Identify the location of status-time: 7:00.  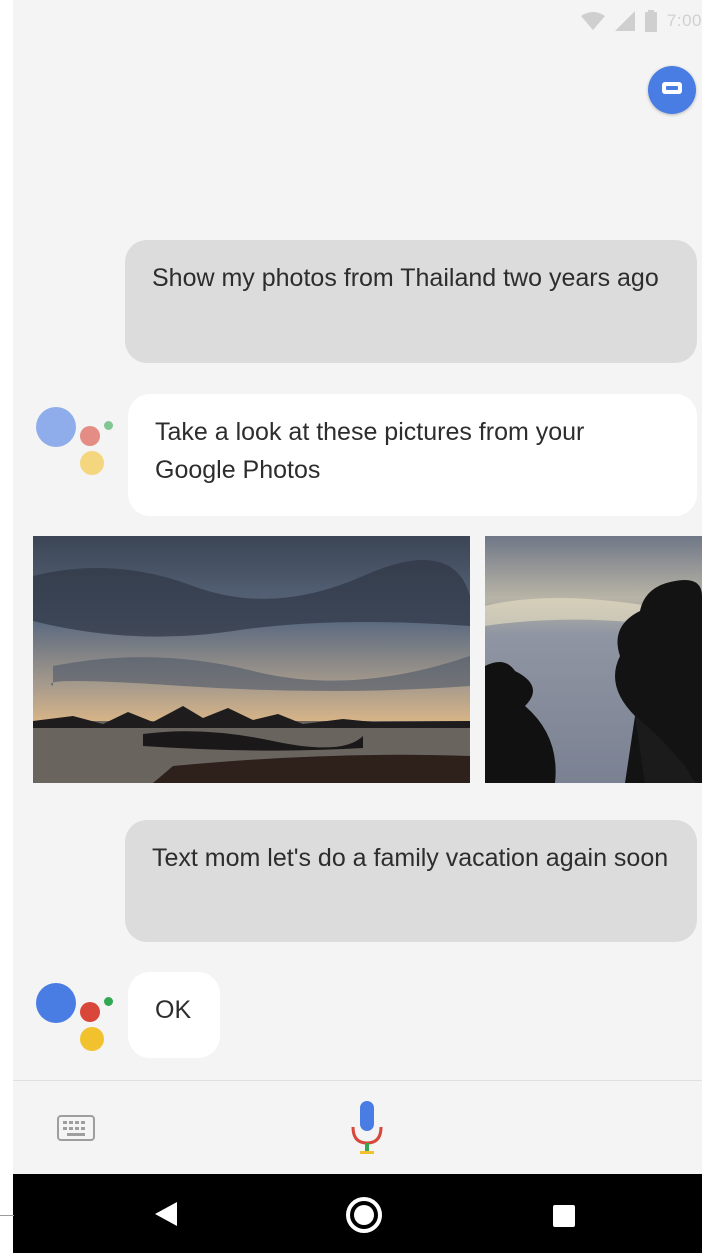
(684, 20).